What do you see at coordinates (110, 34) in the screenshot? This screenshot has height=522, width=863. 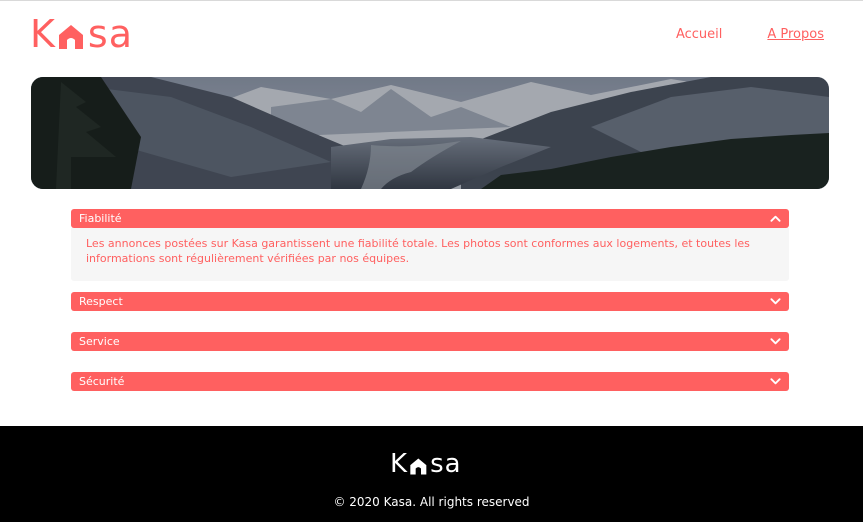 I see `logo-word-rest: sa` at bounding box center [110, 34].